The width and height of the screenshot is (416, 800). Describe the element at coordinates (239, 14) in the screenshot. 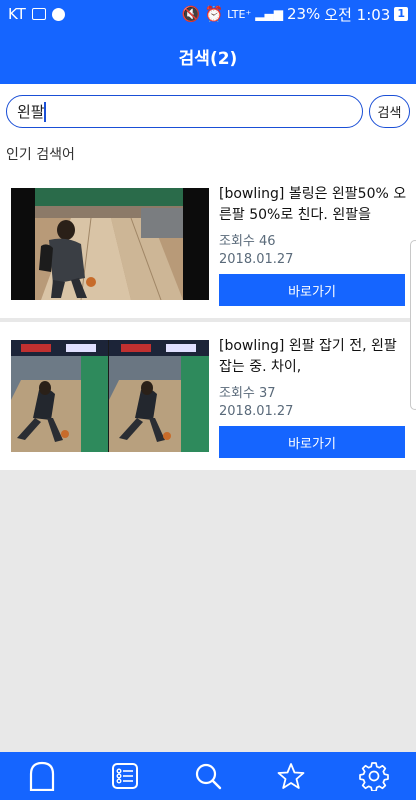

I see `network-type: LTE⁺` at that location.